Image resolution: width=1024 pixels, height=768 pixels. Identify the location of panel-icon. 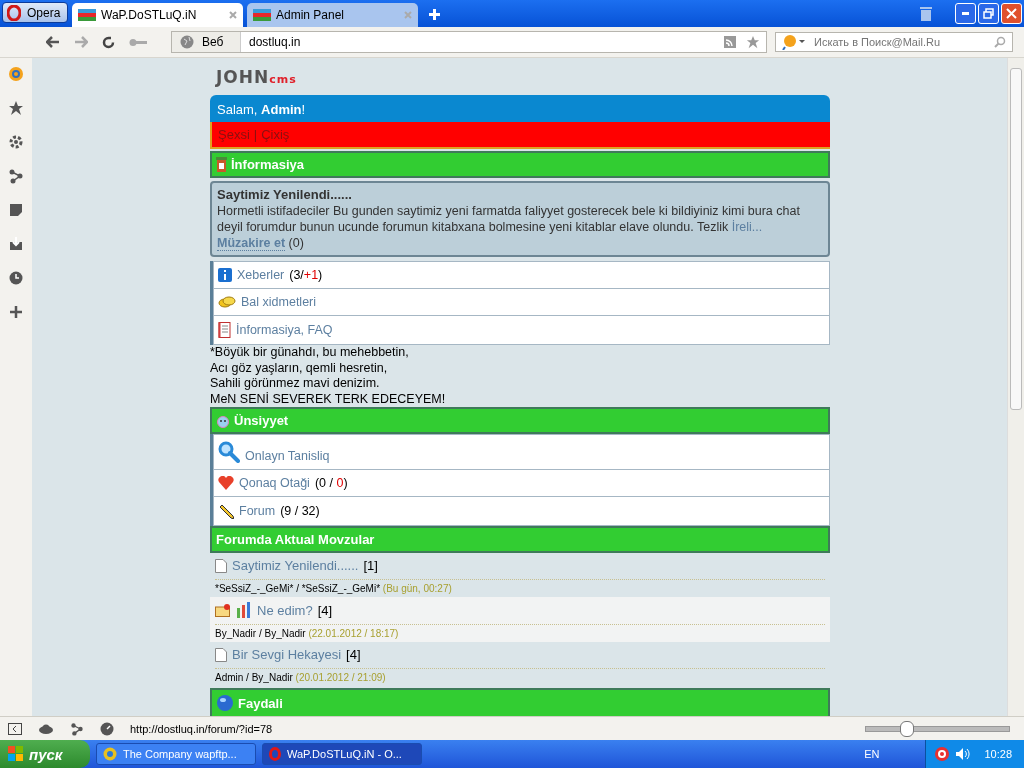
(15, 728).